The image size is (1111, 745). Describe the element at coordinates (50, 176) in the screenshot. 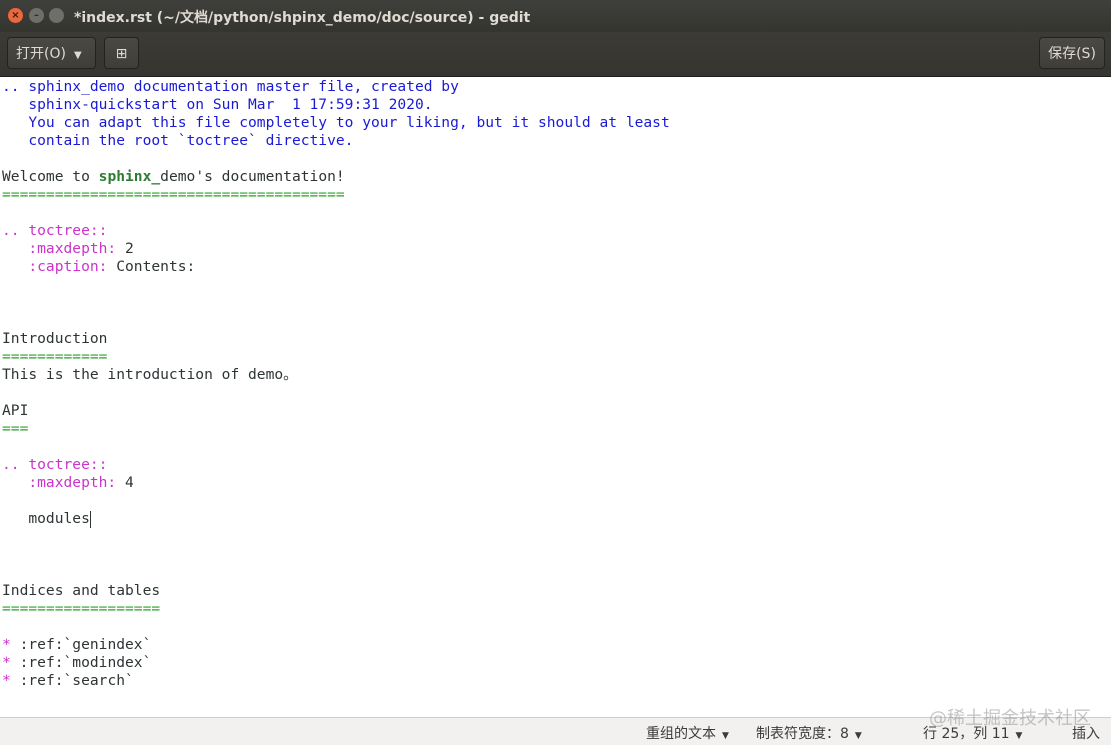

I see `code-token: Welcome to` at that location.